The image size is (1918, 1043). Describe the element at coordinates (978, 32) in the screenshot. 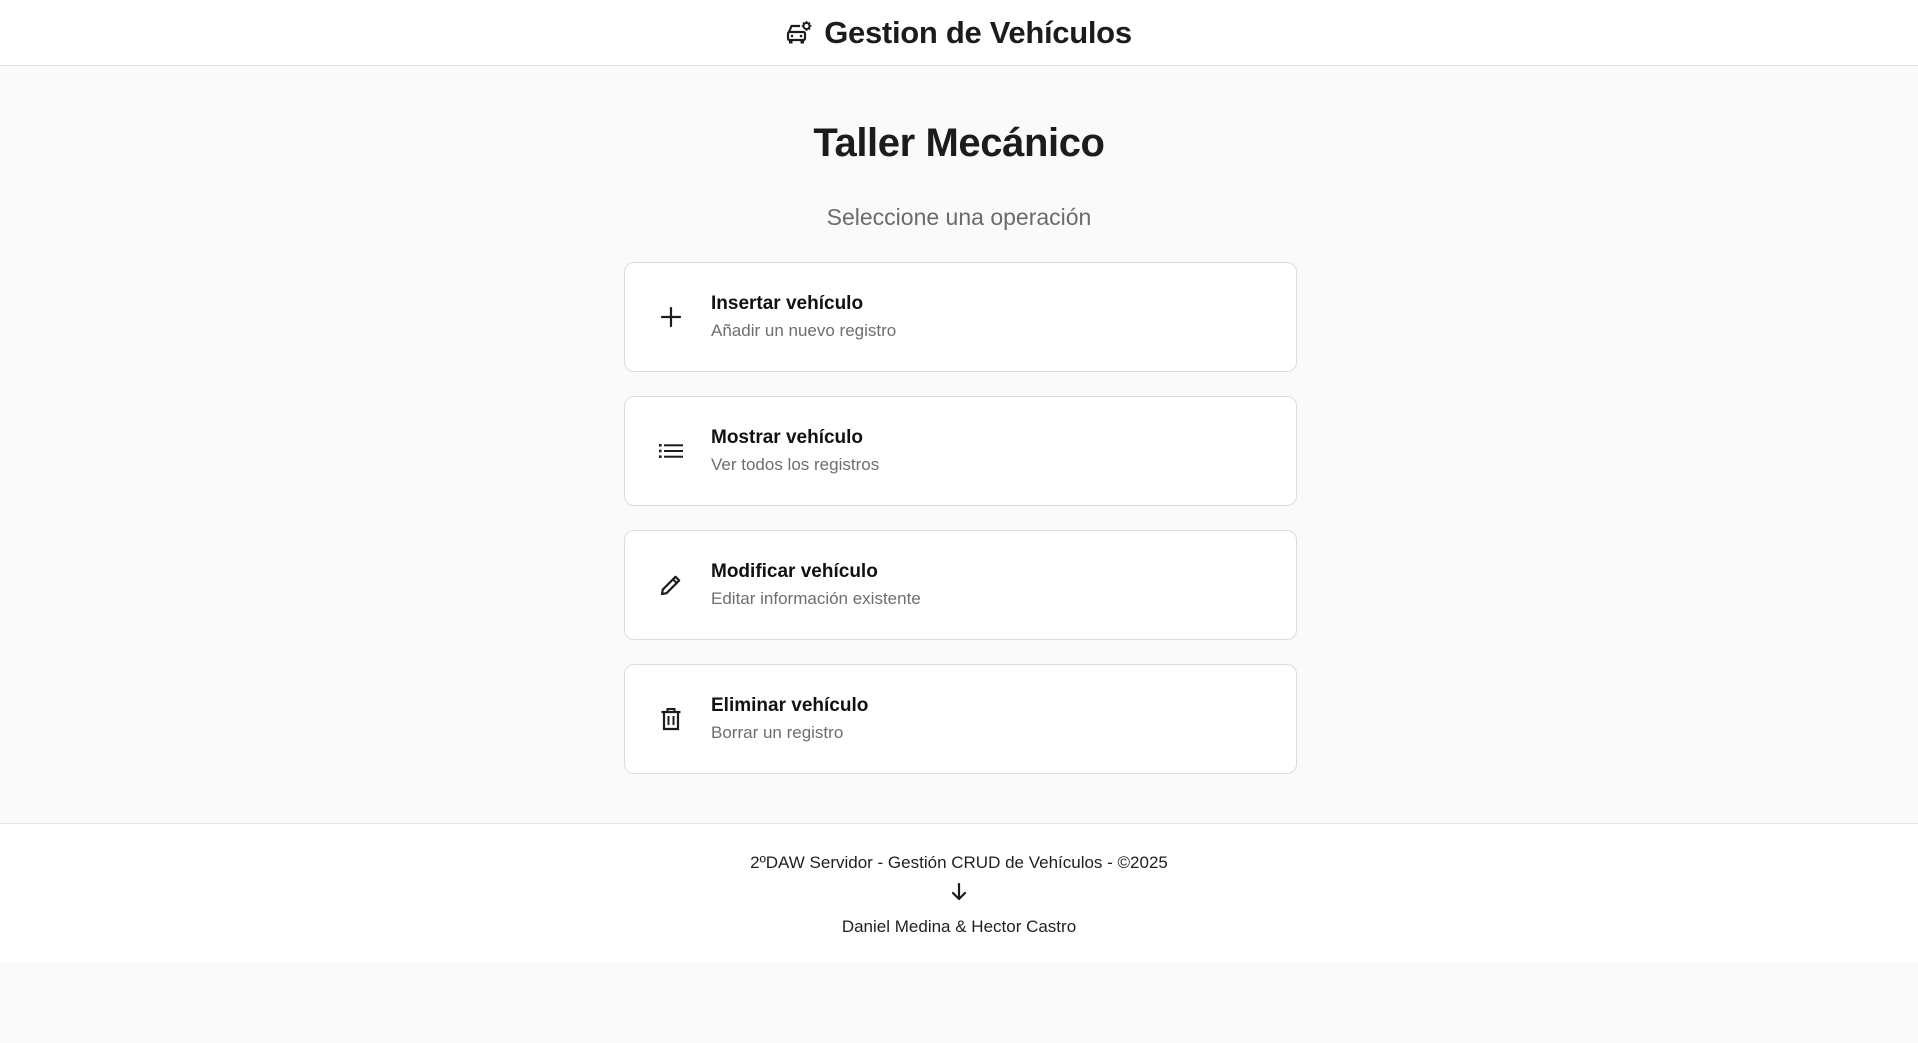

I see `app-title: Gestion de Vehículos` at that location.